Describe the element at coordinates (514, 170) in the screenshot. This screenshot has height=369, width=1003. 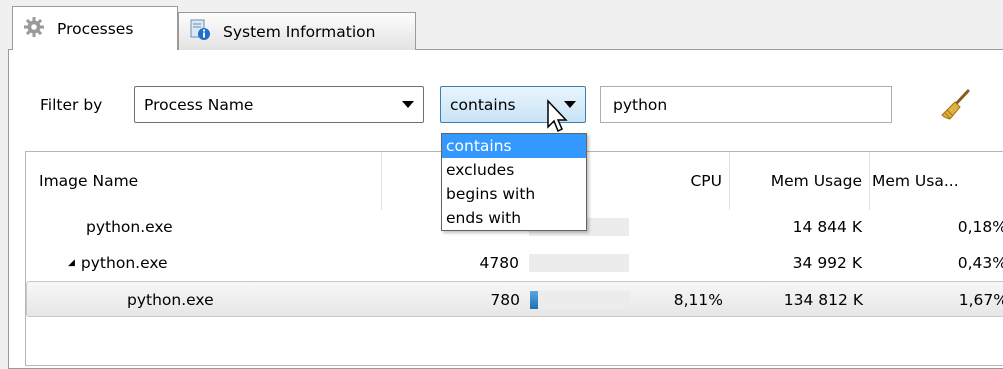
I see `dropdown-option-excludes: excludes` at that location.